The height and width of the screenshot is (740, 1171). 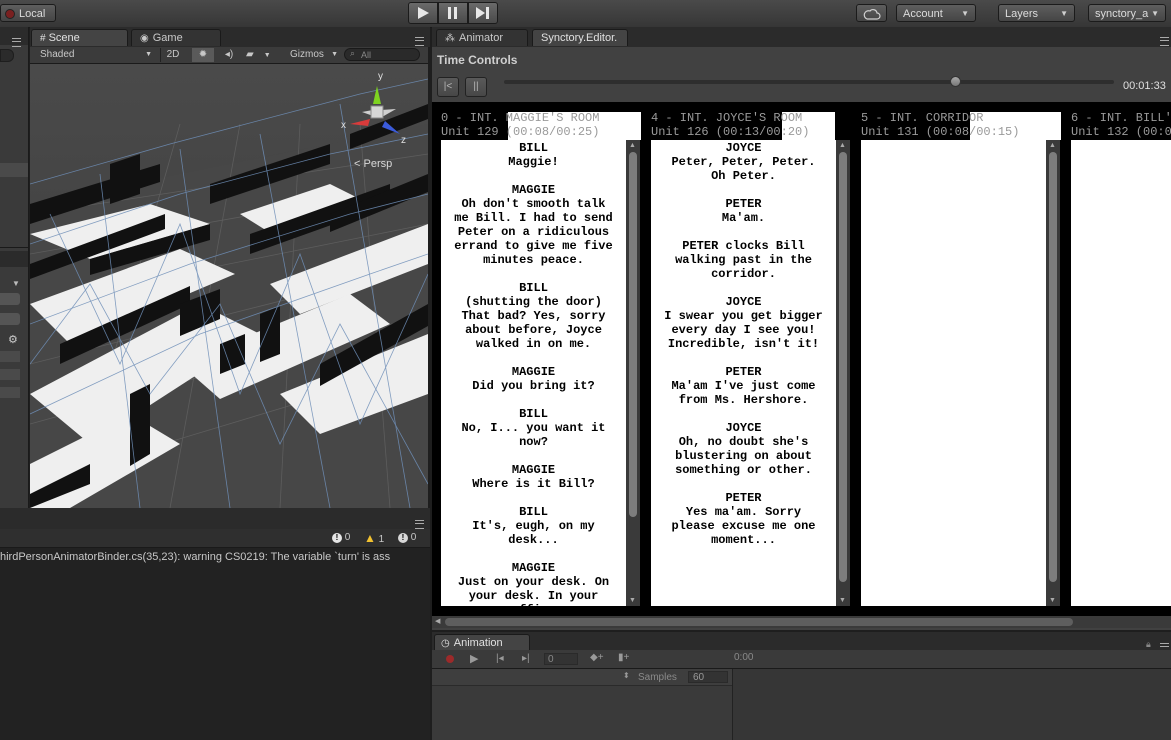 I want to click on play-icon: ▶, so click(x=474, y=658).